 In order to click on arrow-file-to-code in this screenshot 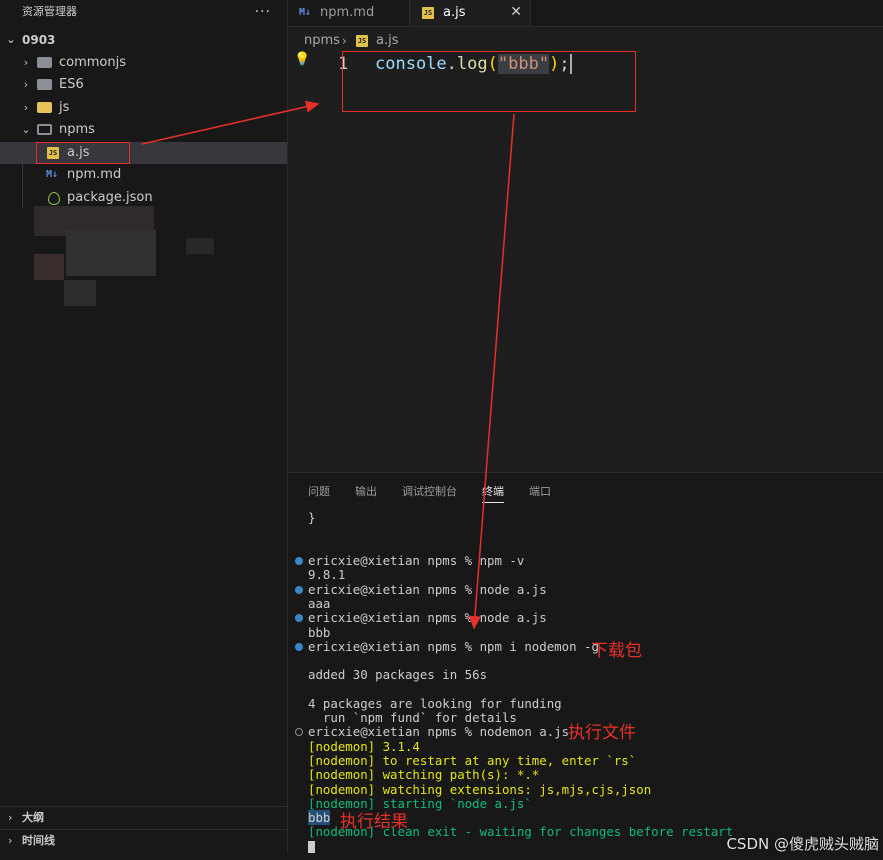, I will do `click(230, 122)`.